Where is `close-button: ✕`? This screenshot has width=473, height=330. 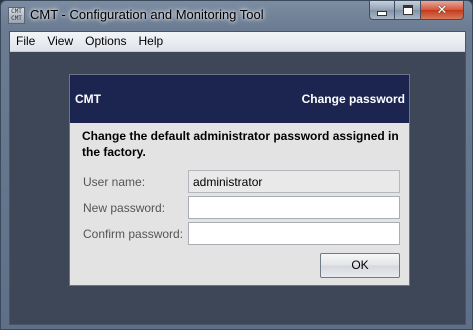 close-button: ✕ is located at coordinates (442, 10).